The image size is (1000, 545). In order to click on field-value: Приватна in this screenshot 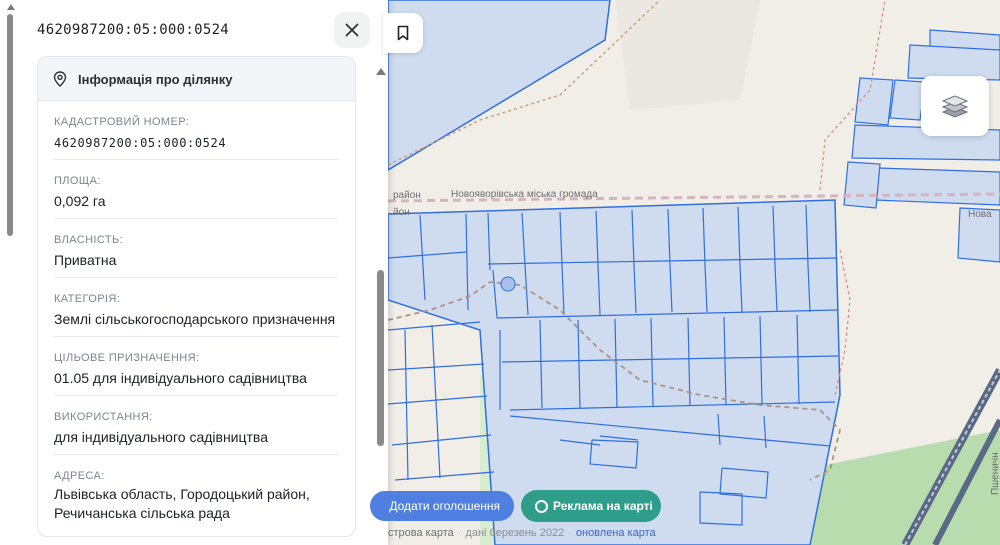, I will do `click(85, 260)`.